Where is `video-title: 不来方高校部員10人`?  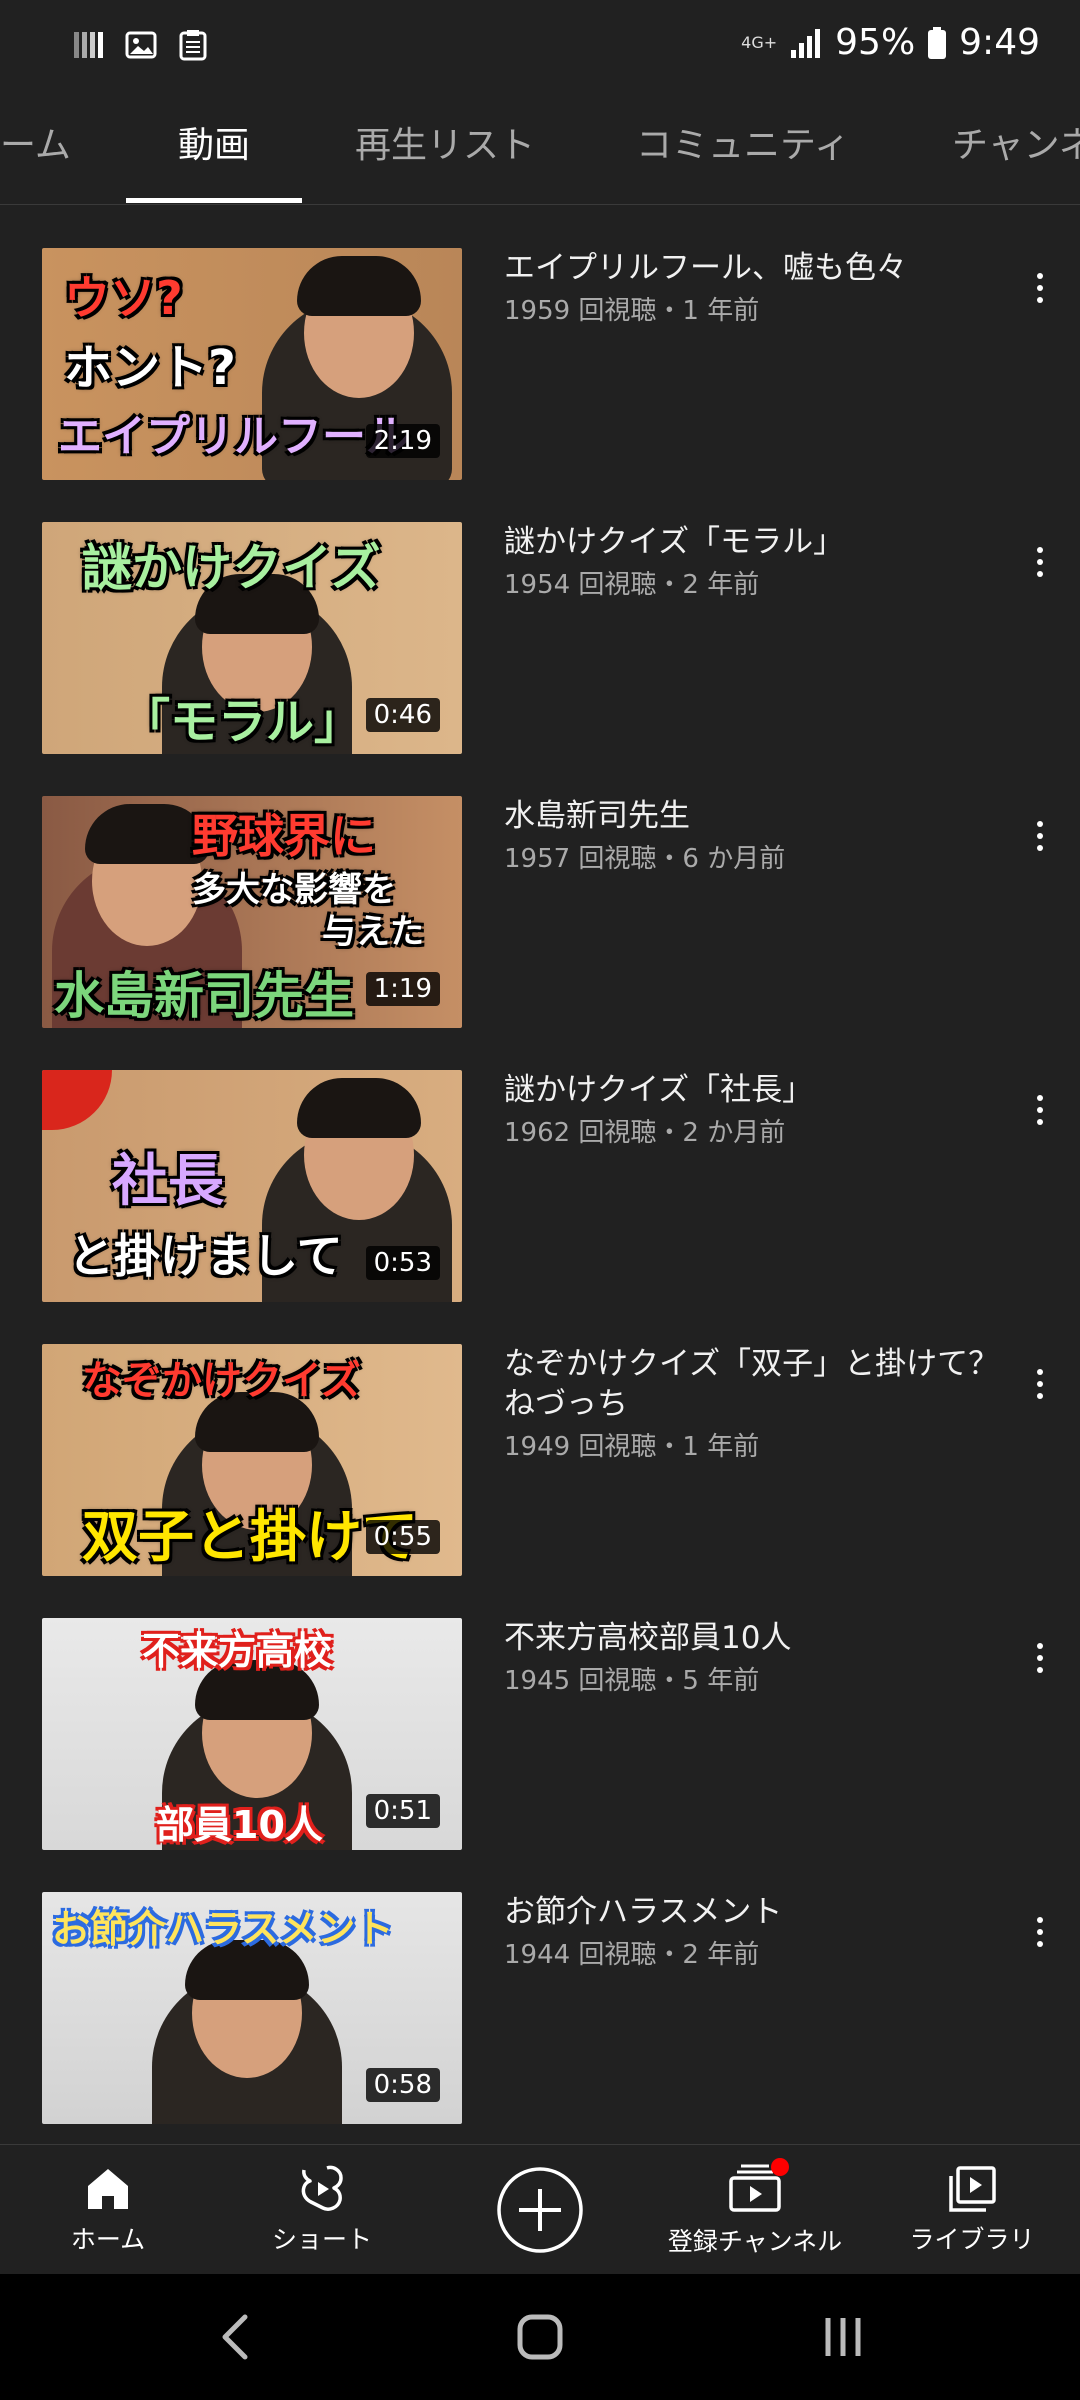
video-title: 不来方高校部員10人 is located at coordinates (754, 1638).